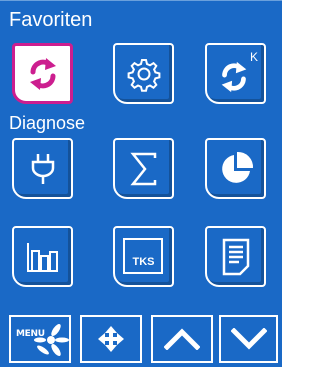 Image resolution: width=320 pixels, height=367 pixels. I want to click on sigma-icon, so click(142, 168).